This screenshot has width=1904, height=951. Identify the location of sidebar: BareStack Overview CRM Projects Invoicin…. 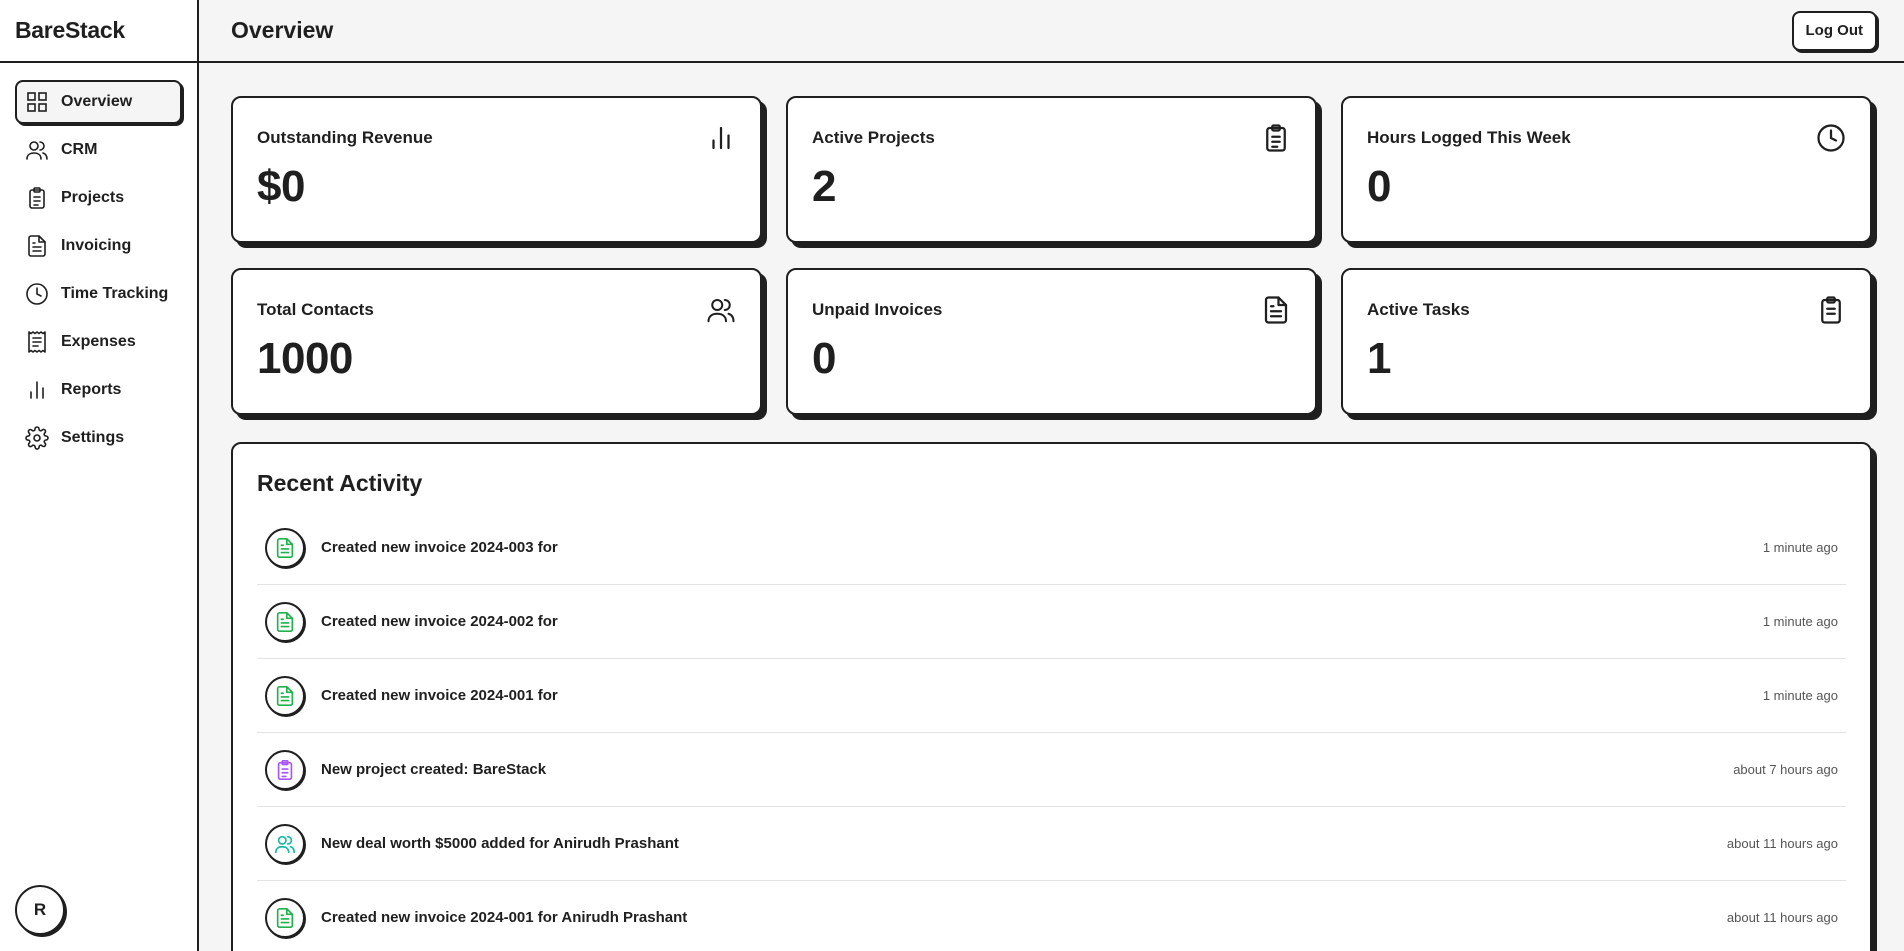
(99, 475).